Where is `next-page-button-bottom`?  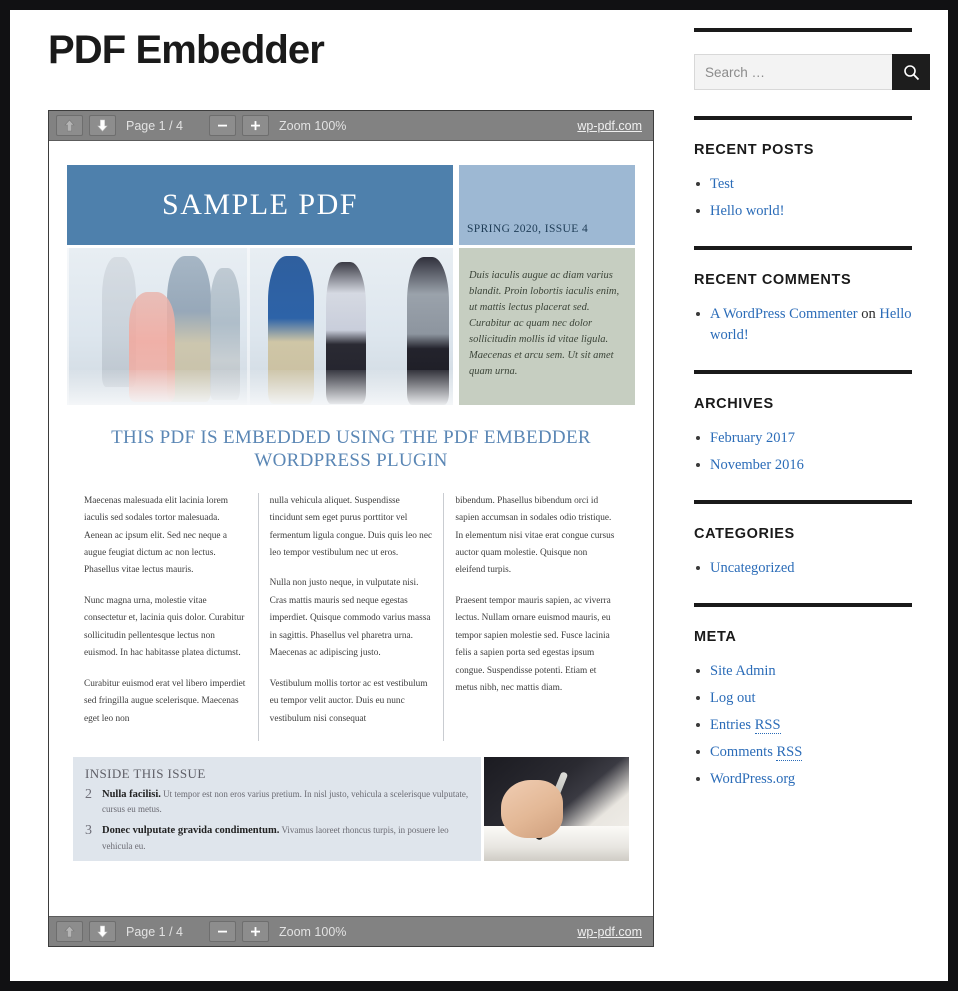
next-page-button-bottom is located at coordinates (102, 931).